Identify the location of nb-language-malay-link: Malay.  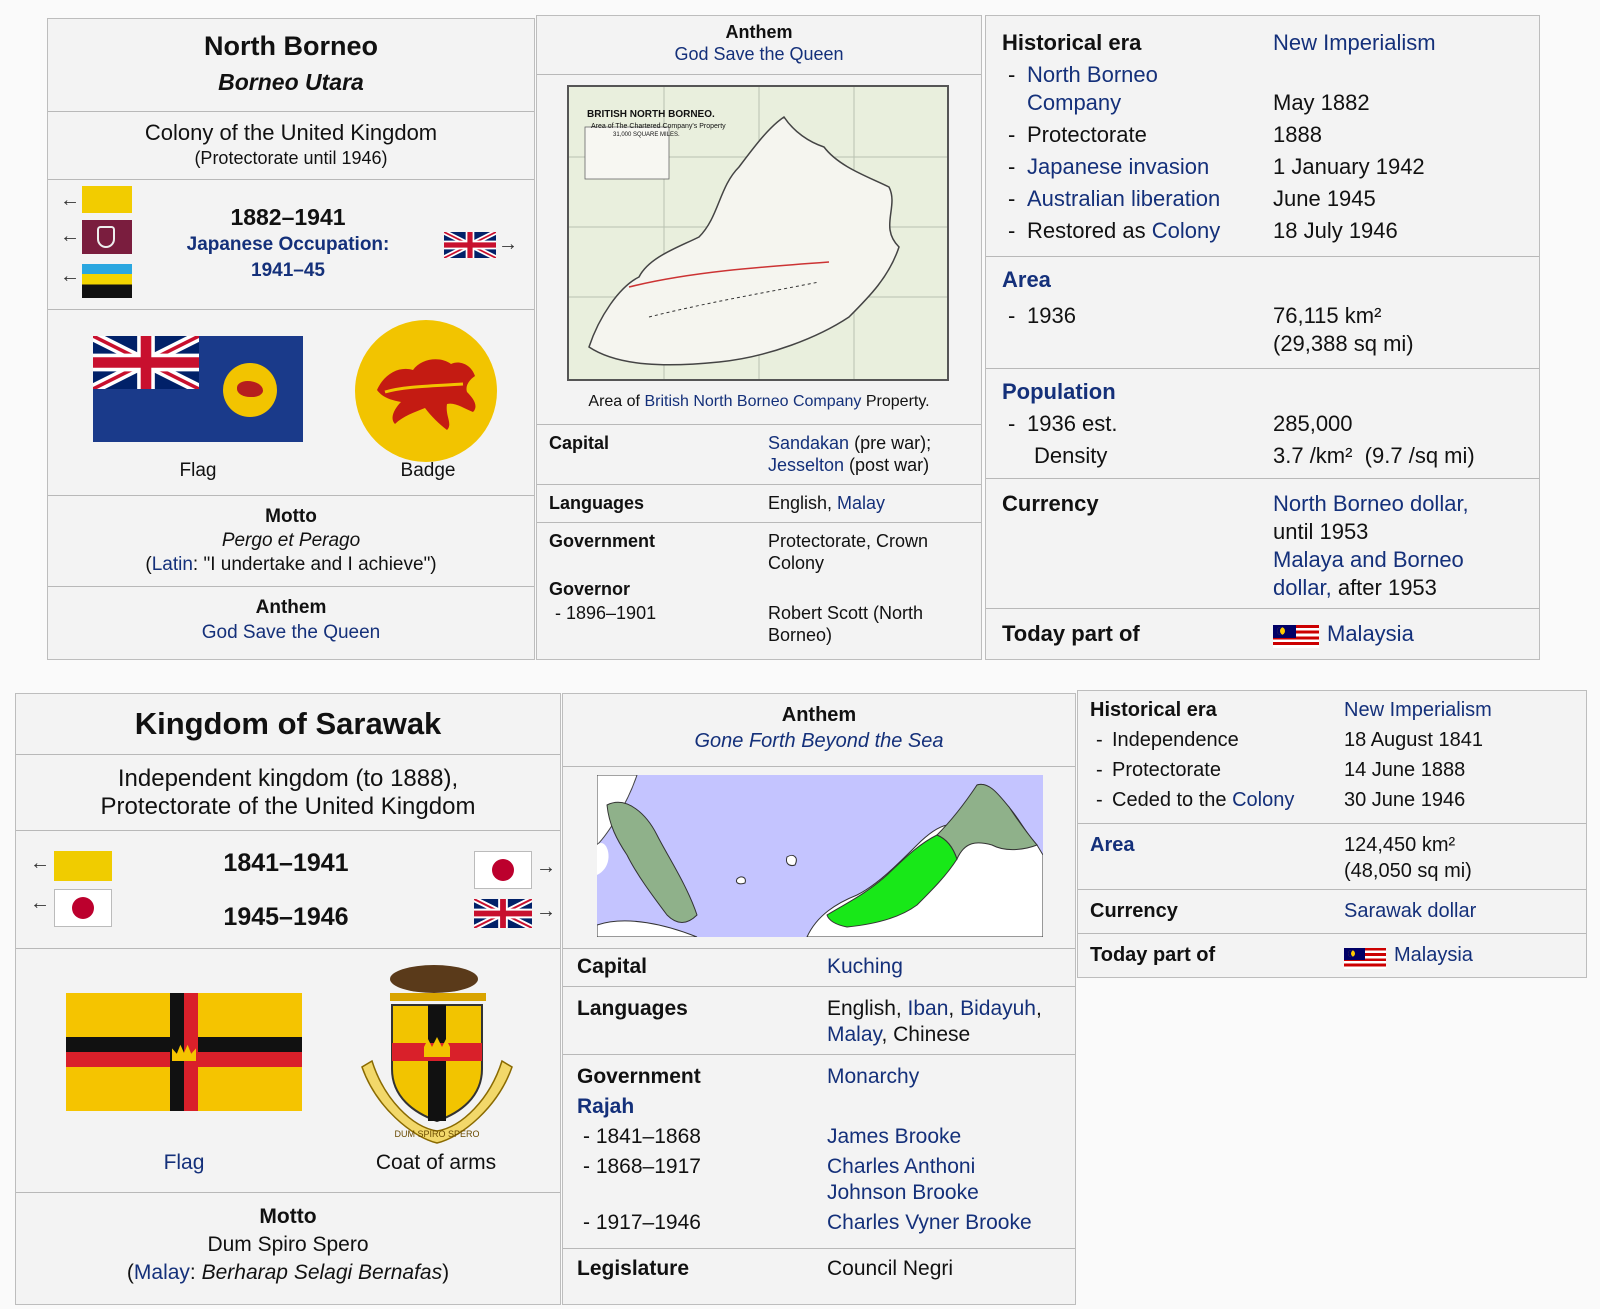
(861, 503).